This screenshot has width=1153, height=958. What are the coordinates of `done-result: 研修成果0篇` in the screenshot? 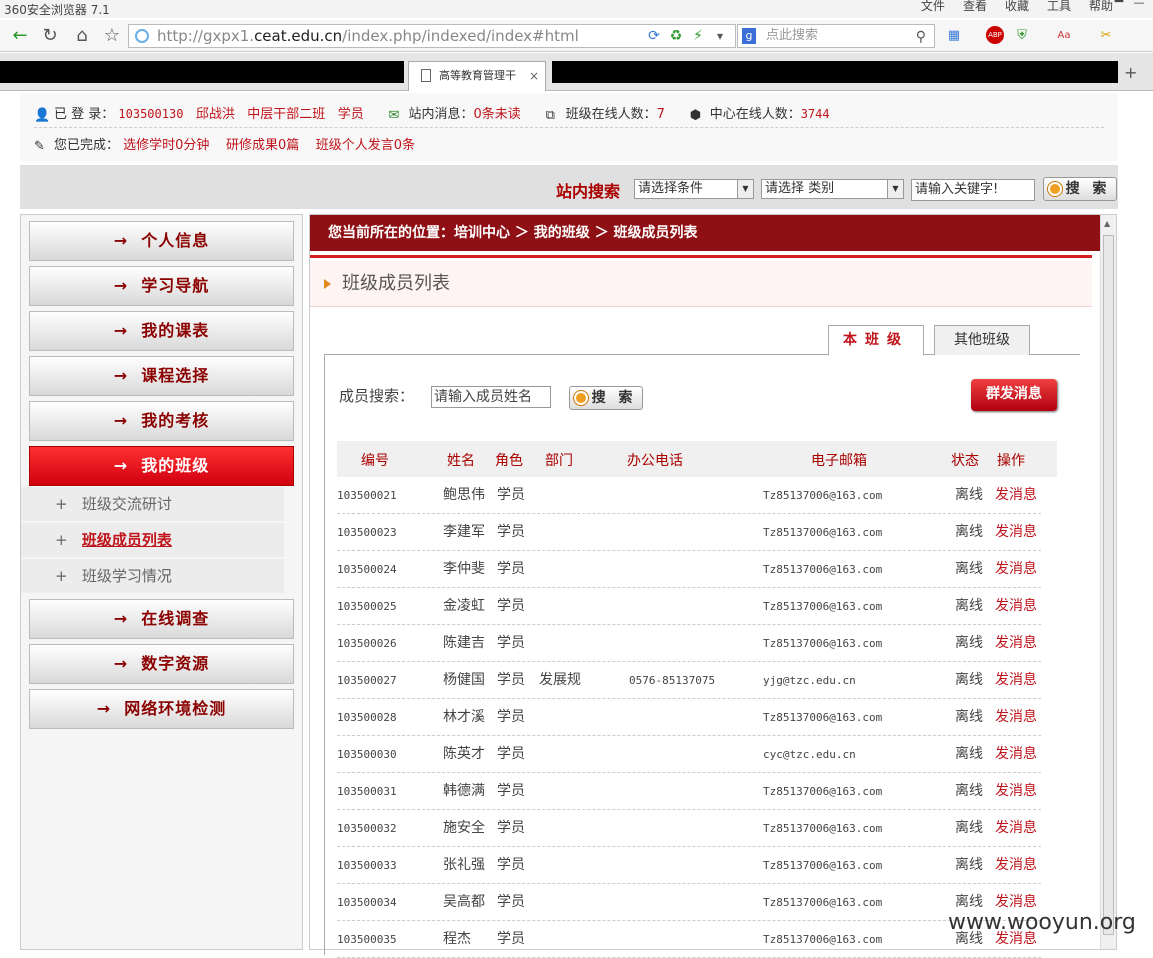 It's located at (262, 145).